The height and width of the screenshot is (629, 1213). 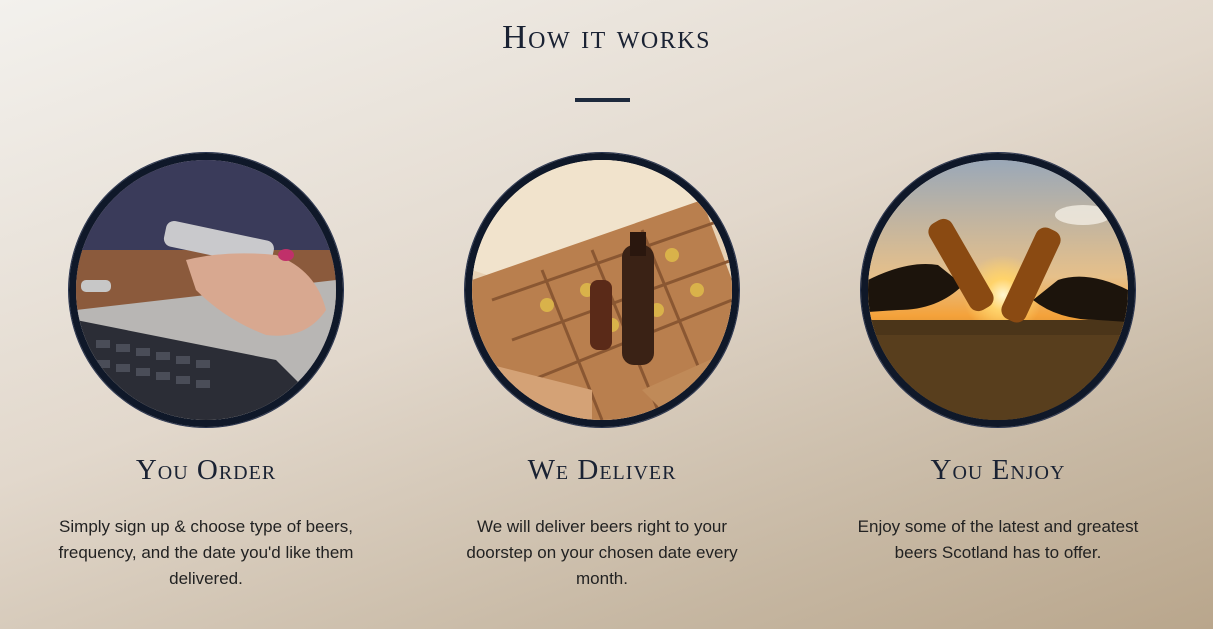 I want to click on step-title-deliver: We Deliver, so click(x=602, y=470).